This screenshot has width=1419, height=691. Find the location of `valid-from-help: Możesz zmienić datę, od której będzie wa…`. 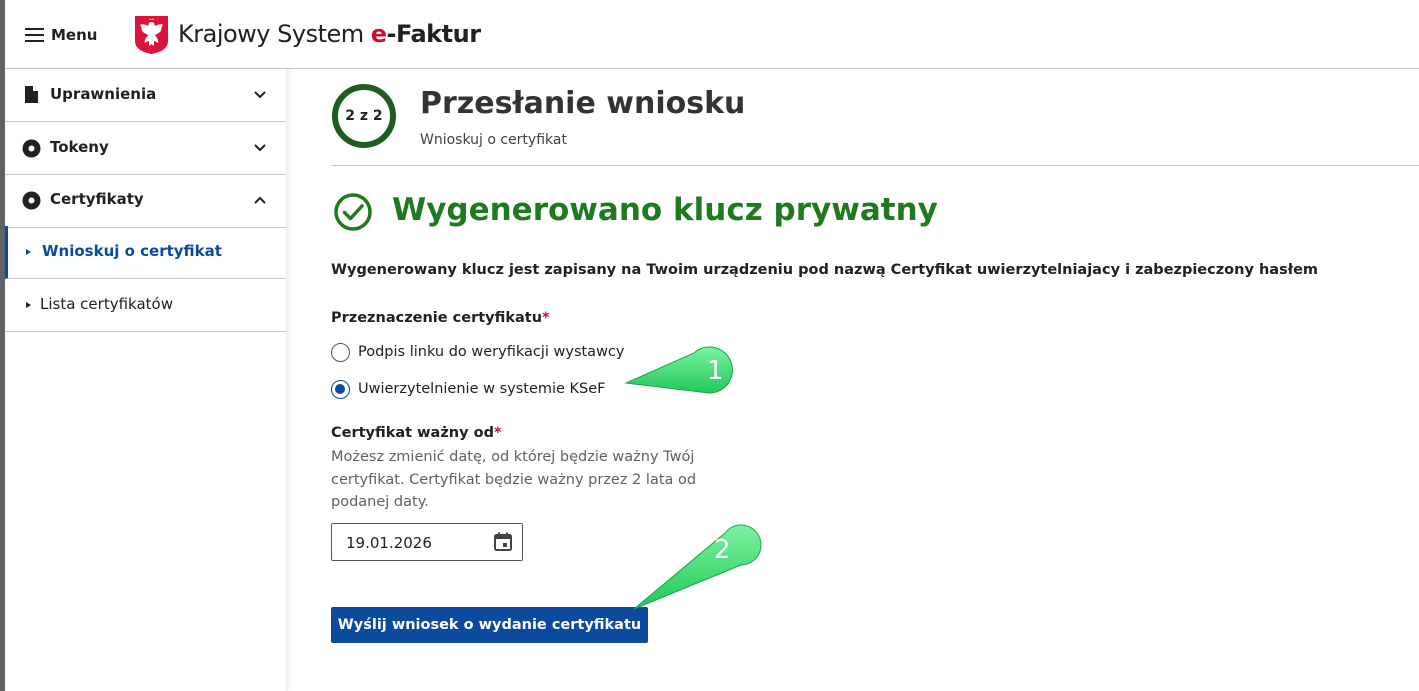

valid-from-help: Możesz zmienić datę, od której będzie wa… is located at coordinates (514, 479).